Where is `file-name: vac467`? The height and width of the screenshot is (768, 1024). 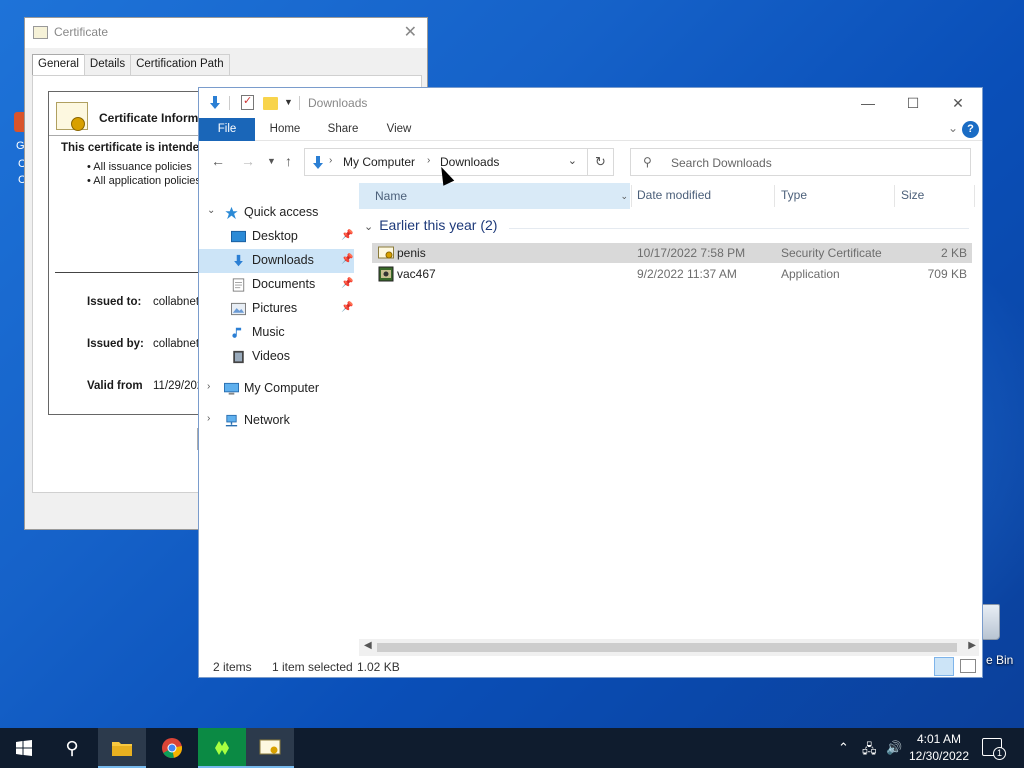 file-name: vac467 is located at coordinates (416, 274).